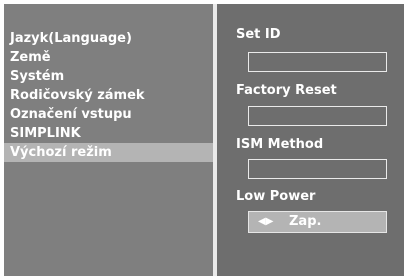  Describe the element at coordinates (258, 34) in the screenshot. I see `set-id-label: Set ID` at that location.